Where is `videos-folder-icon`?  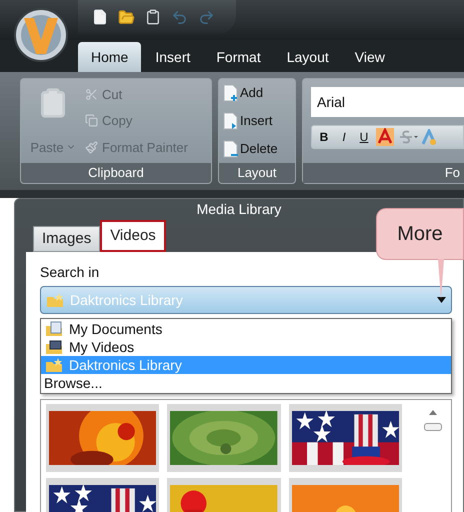
videos-folder-icon is located at coordinates (54, 347).